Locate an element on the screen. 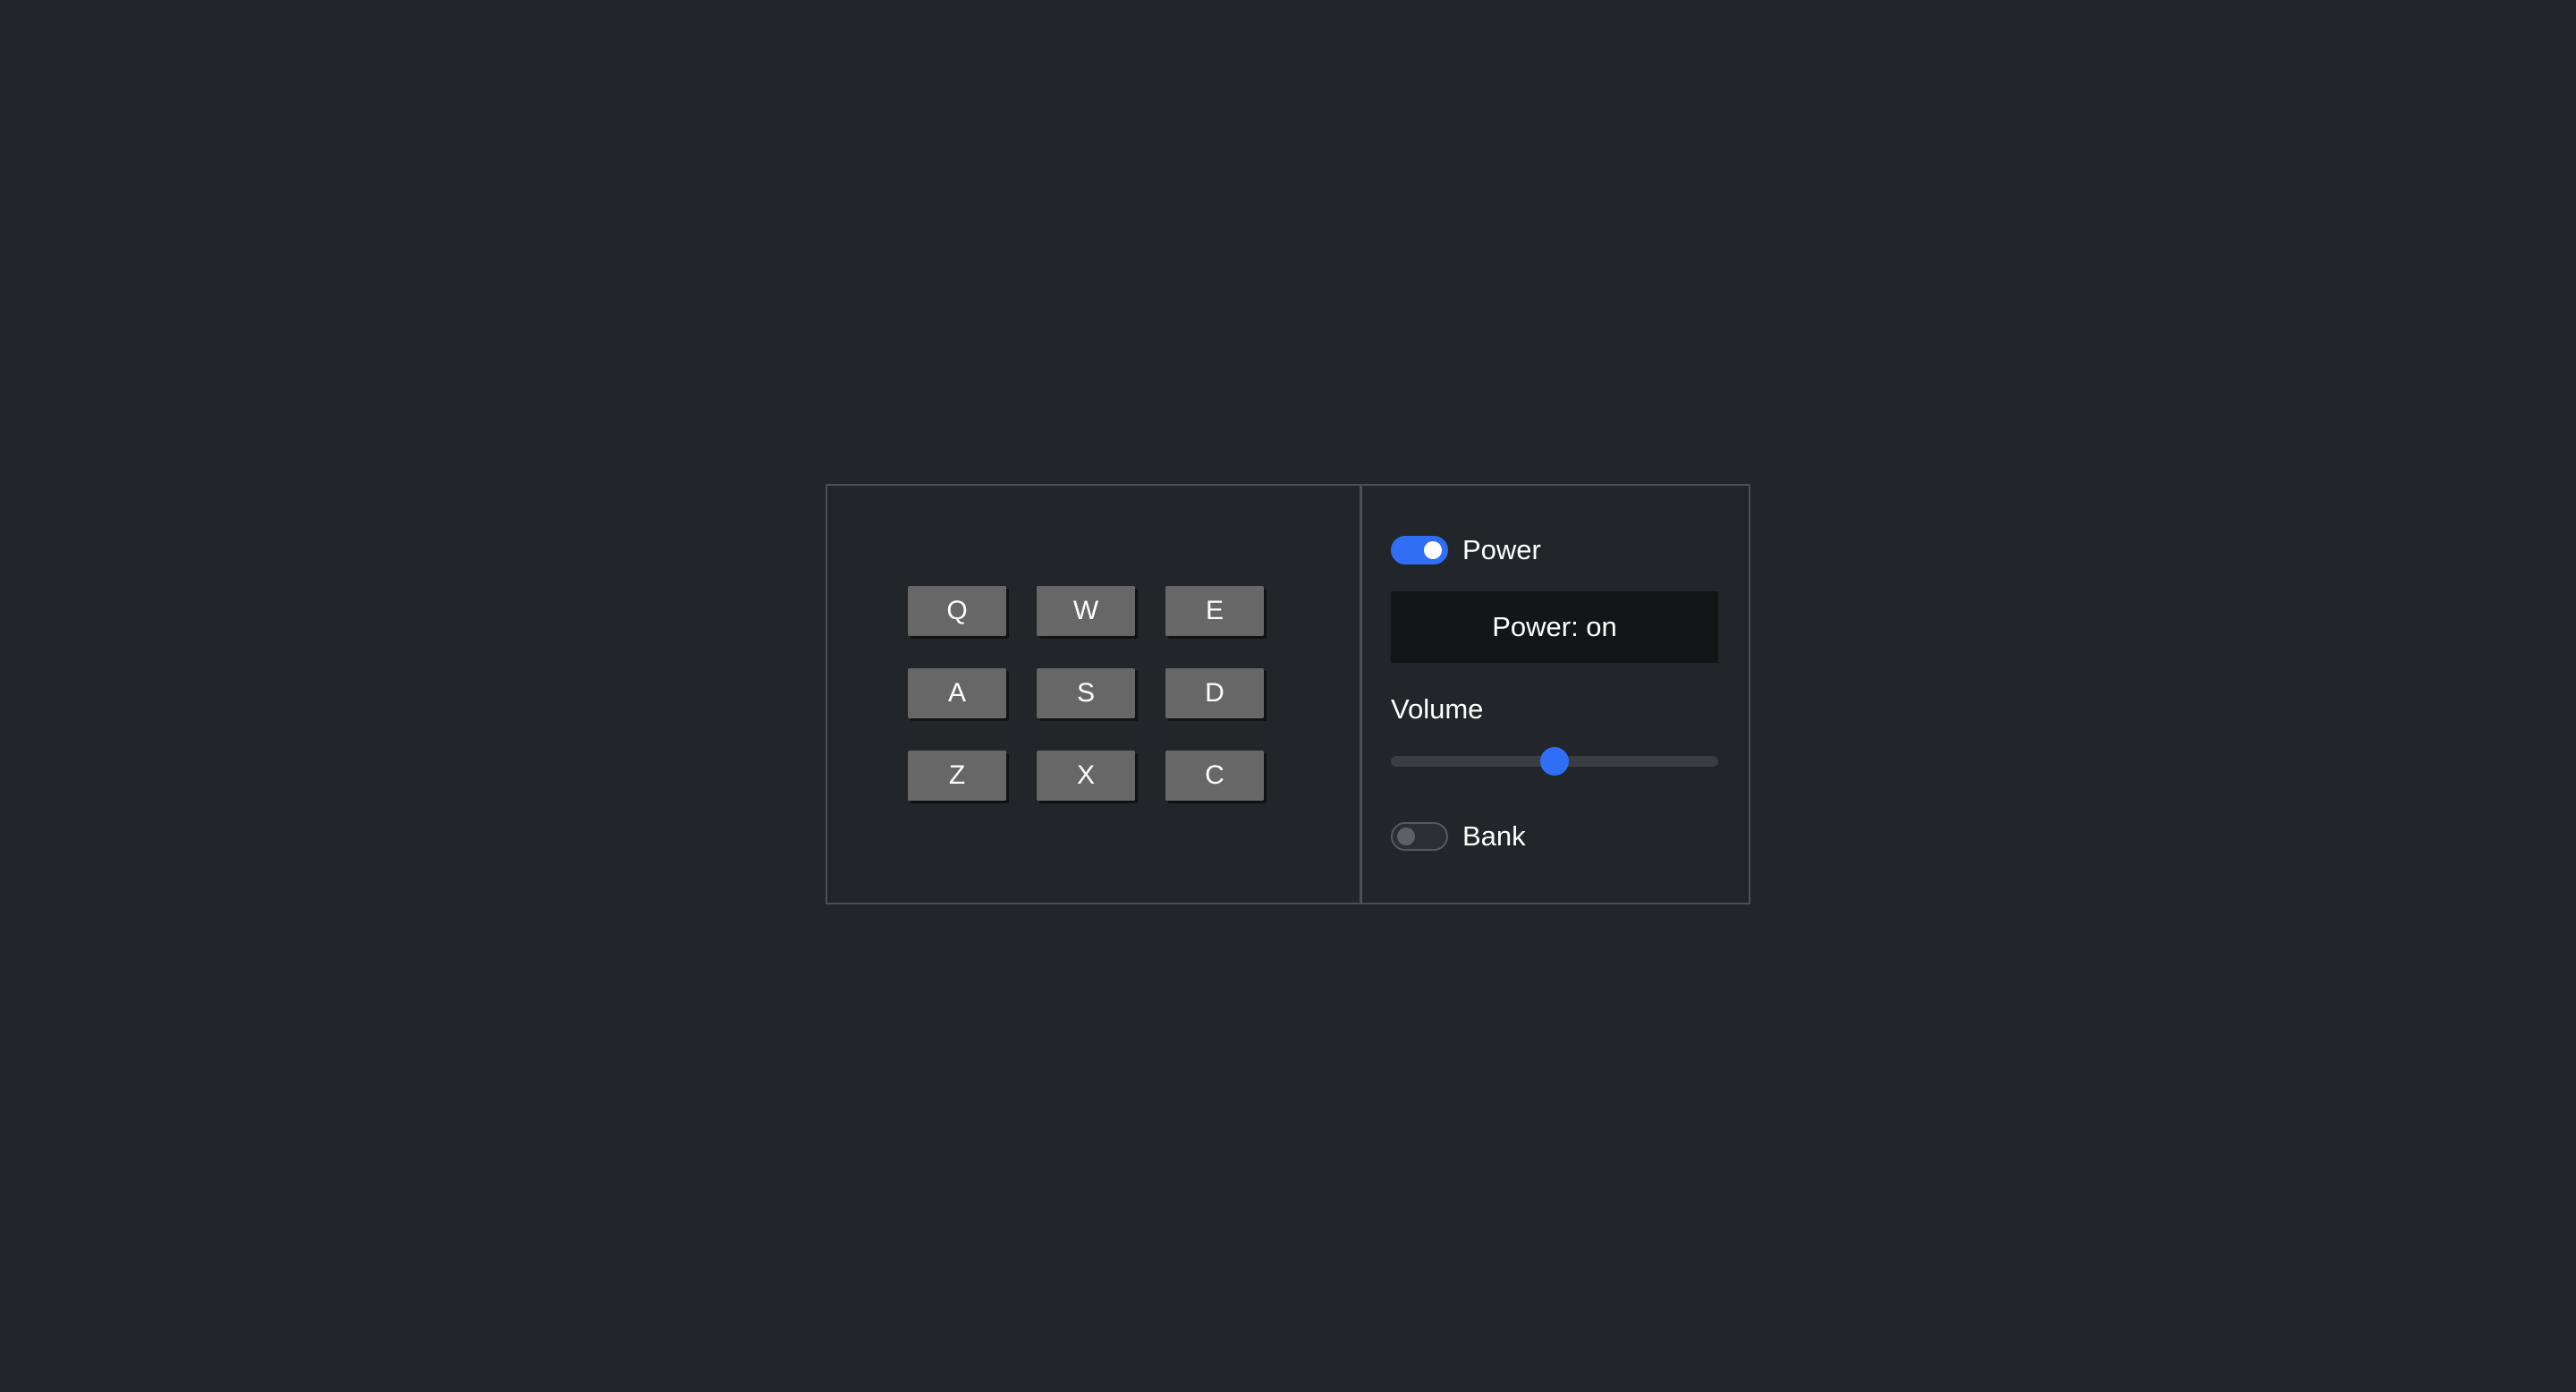  display-text: Power: on is located at coordinates (1554, 626).